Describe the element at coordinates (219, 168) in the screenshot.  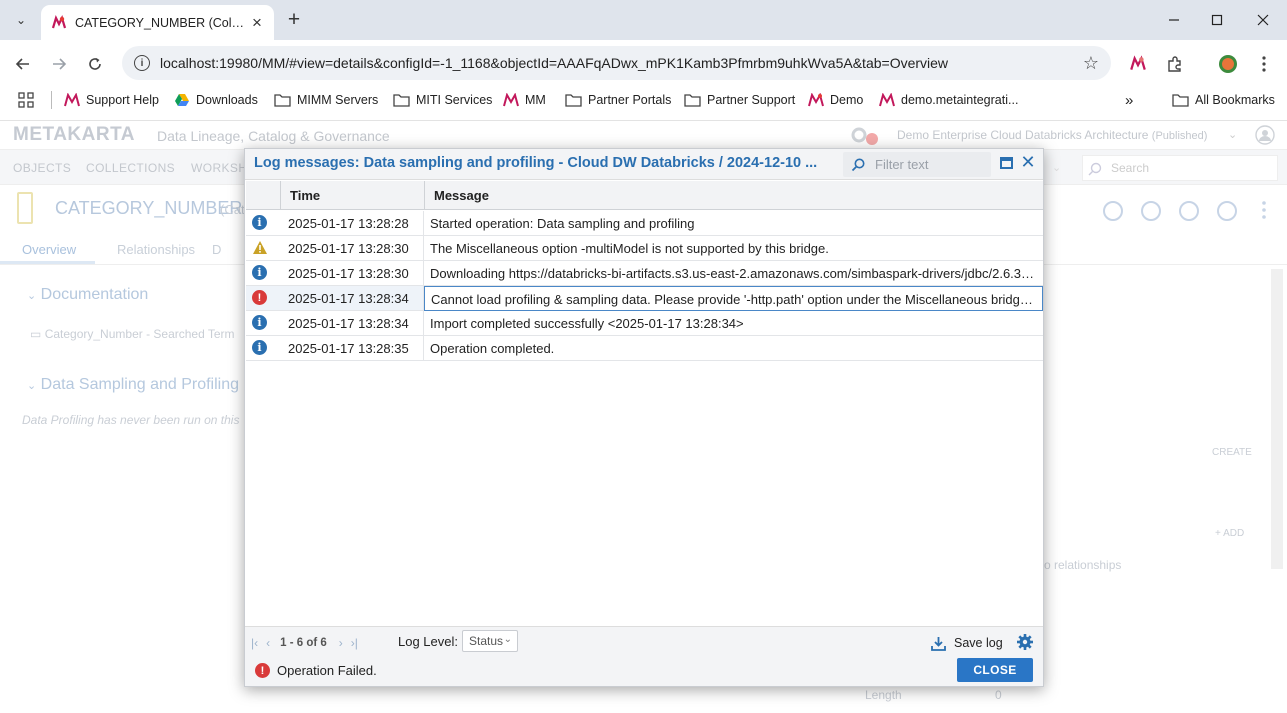
I see `nav-worksheets: WORKSH` at that location.